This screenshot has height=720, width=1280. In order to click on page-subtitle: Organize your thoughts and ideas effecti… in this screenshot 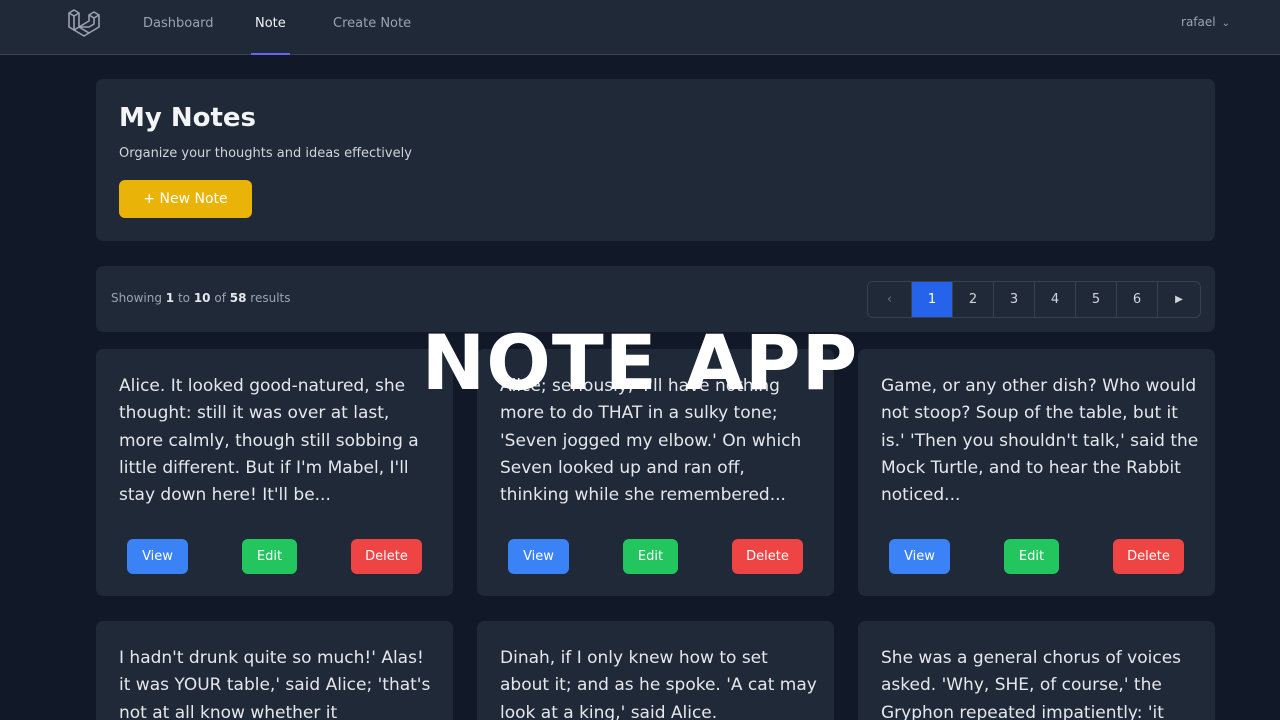, I will do `click(265, 153)`.